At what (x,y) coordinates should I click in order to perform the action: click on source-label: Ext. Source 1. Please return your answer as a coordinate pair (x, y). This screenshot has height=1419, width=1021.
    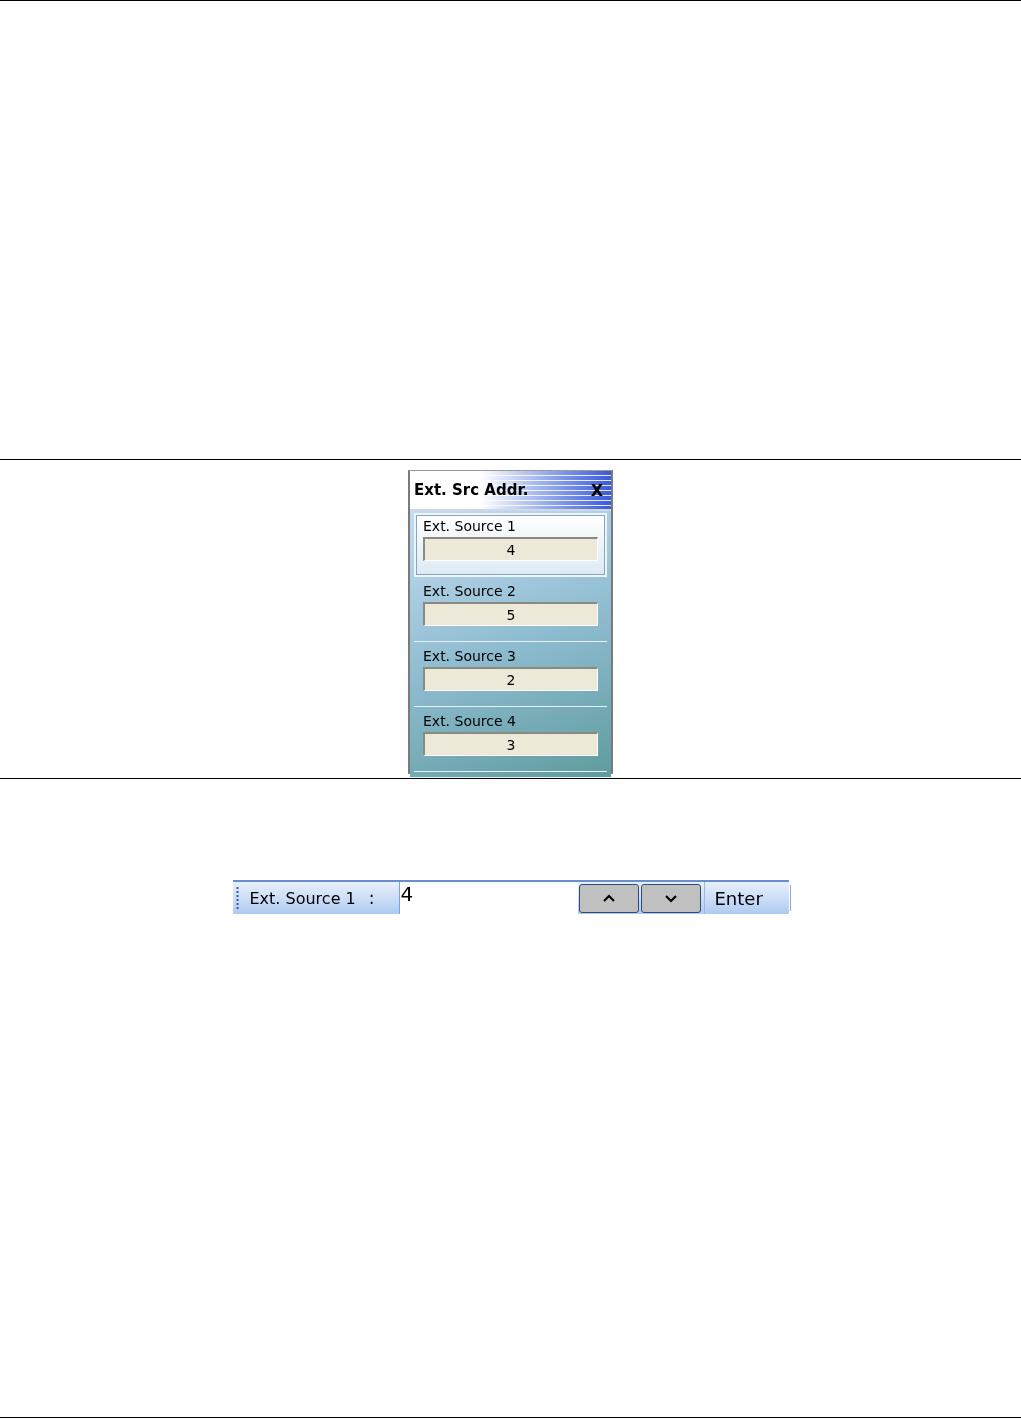
    Looking at the image, I should click on (470, 526).